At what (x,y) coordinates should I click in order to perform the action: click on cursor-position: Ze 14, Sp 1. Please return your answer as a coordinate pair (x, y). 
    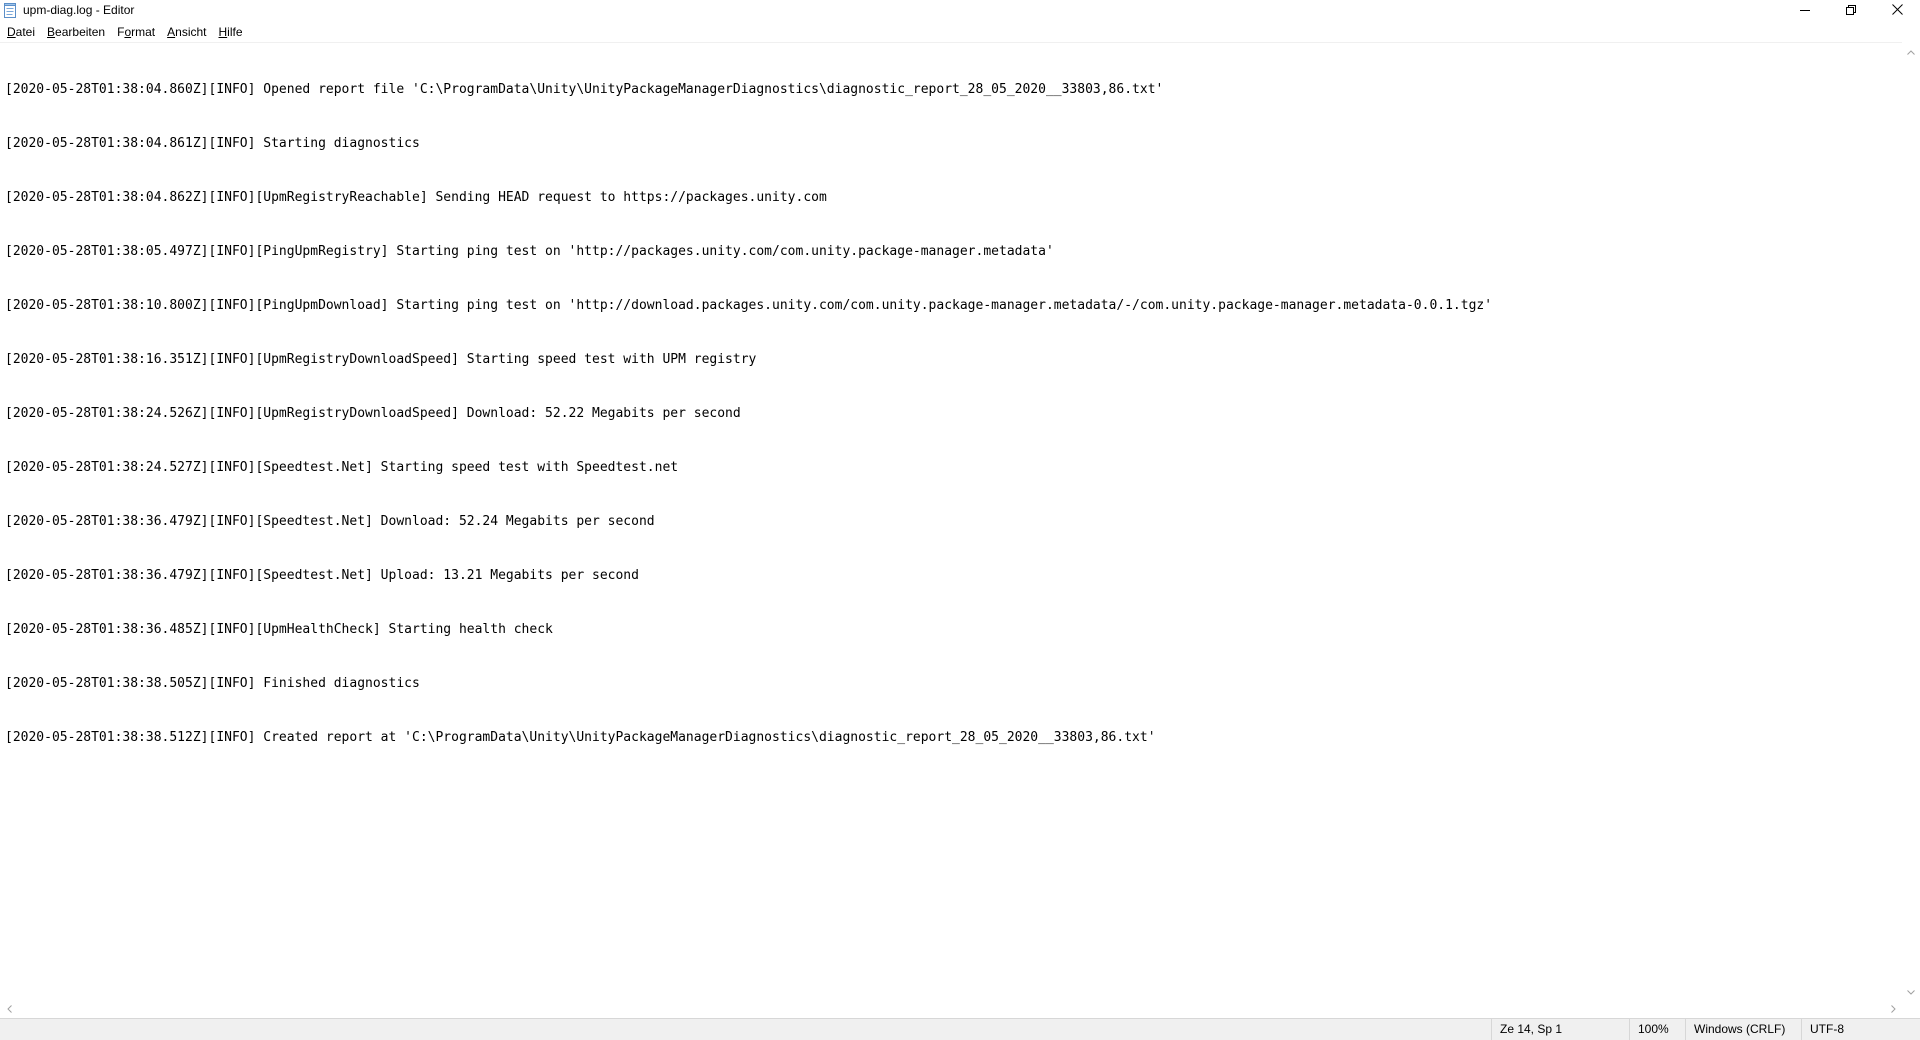
    Looking at the image, I should click on (1560, 1029).